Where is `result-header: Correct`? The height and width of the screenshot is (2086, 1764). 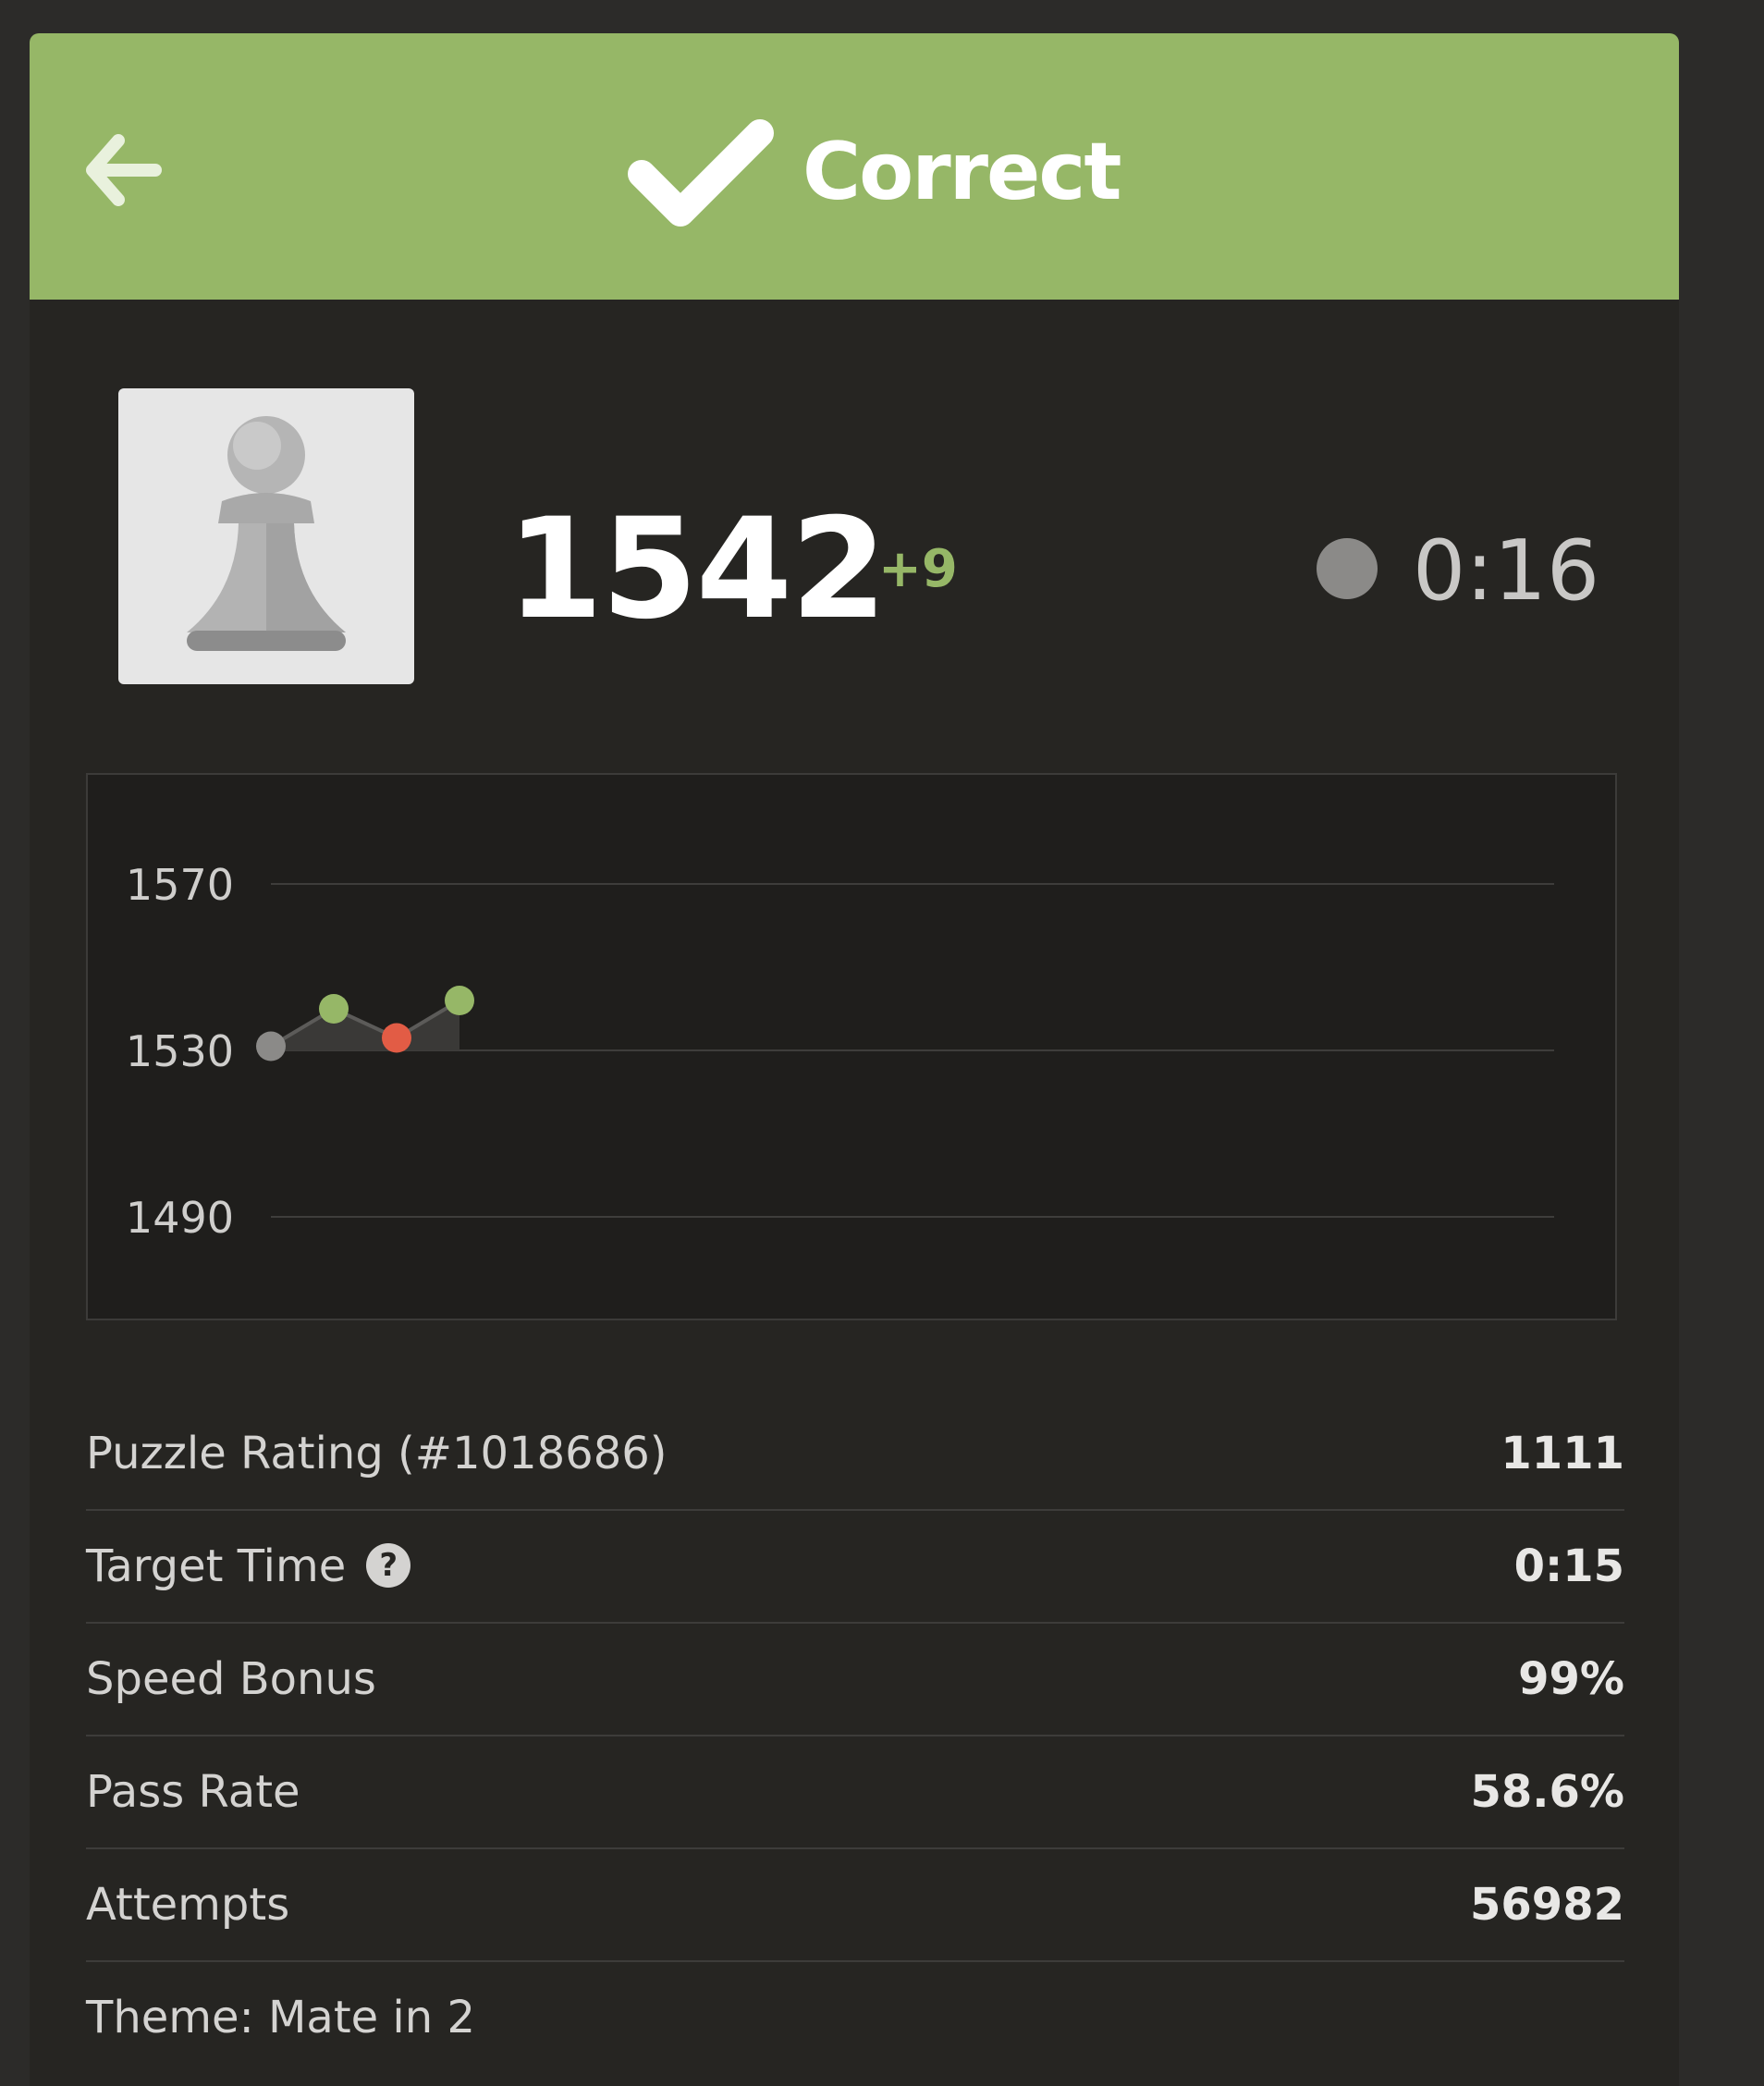
result-header: Correct is located at coordinates (855, 166).